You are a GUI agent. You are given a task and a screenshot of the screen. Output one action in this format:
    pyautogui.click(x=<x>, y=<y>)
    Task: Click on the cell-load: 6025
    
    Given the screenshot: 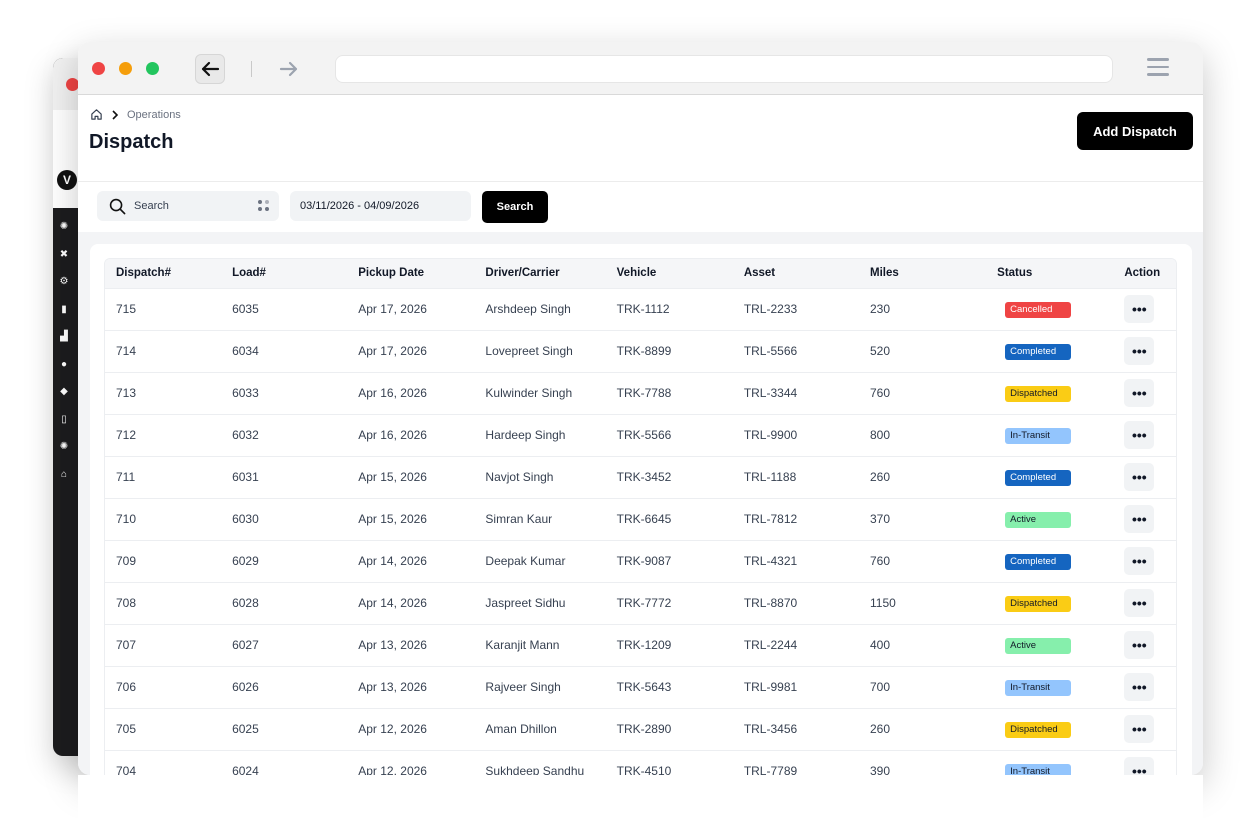 What is the action you would take?
    pyautogui.click(x=245, y=729)
    